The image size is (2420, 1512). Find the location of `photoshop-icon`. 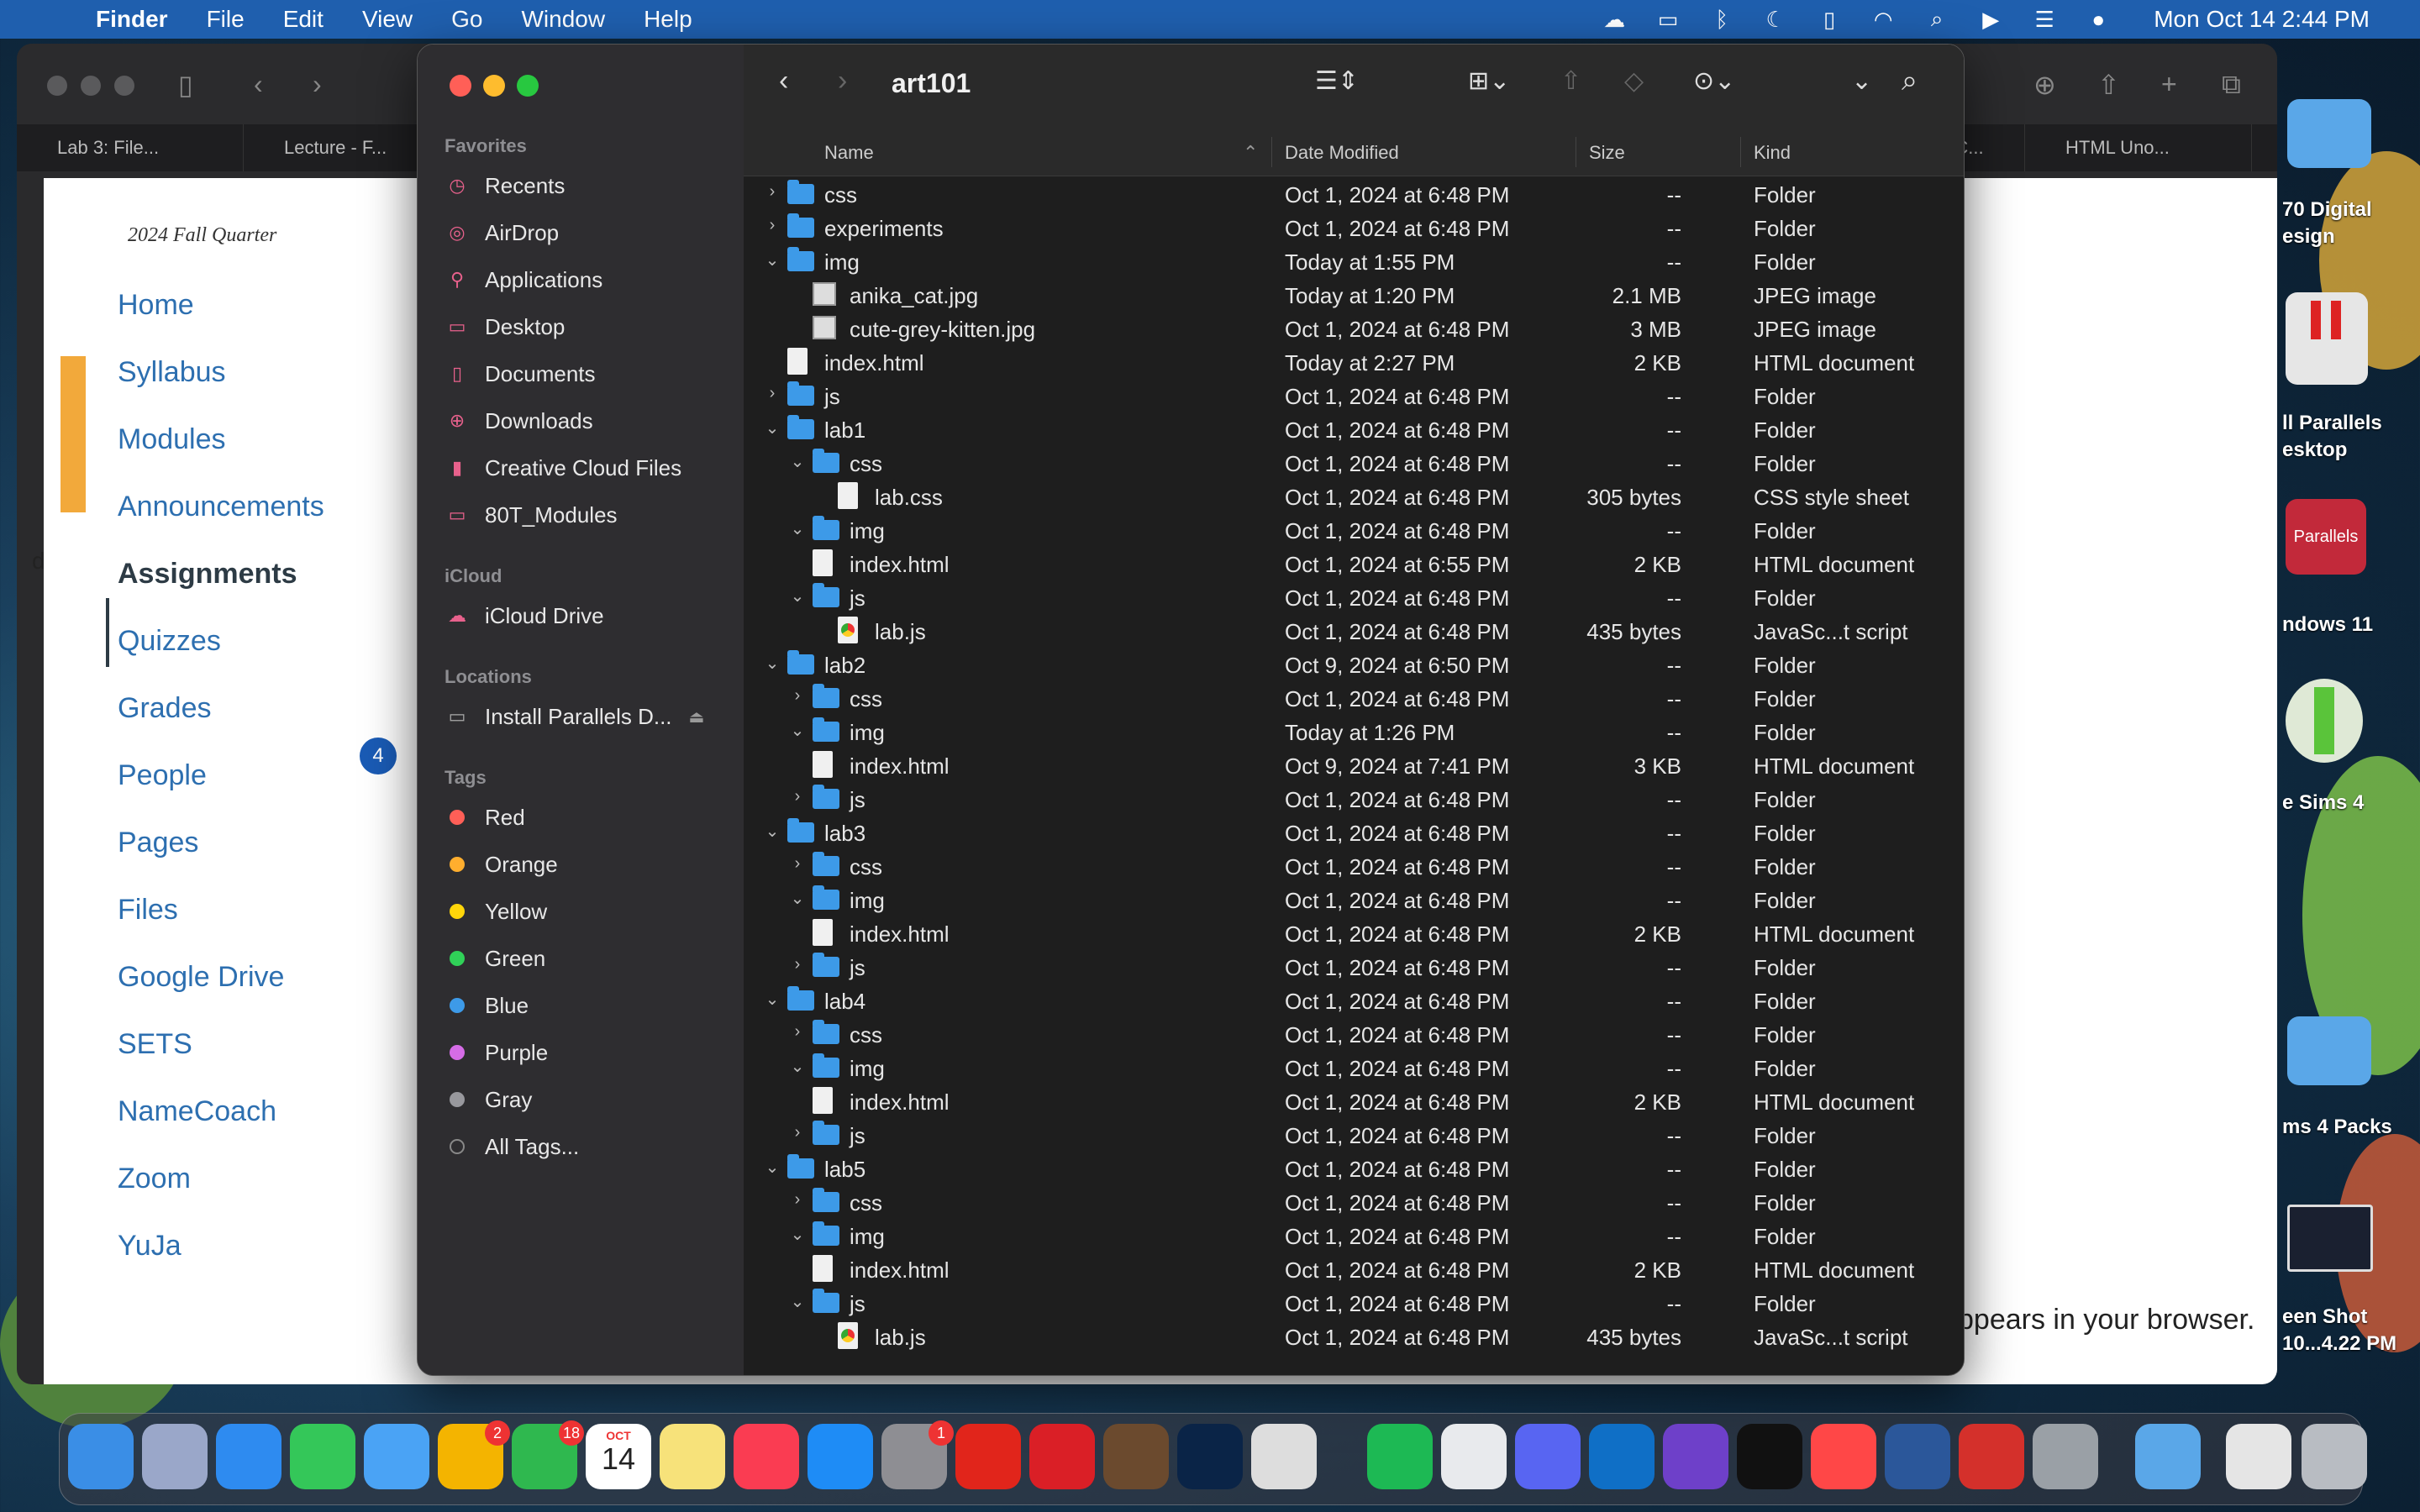

photoshop-icon is located at coordinates (1210, 1456).